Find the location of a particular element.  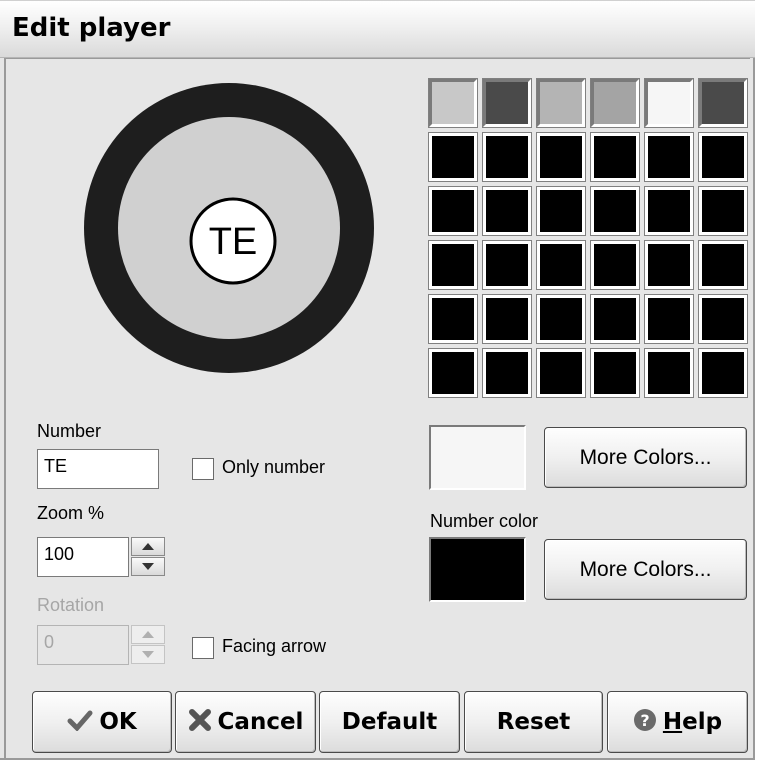

facing-arrow-checkbox is located at coordinates (203, 648).